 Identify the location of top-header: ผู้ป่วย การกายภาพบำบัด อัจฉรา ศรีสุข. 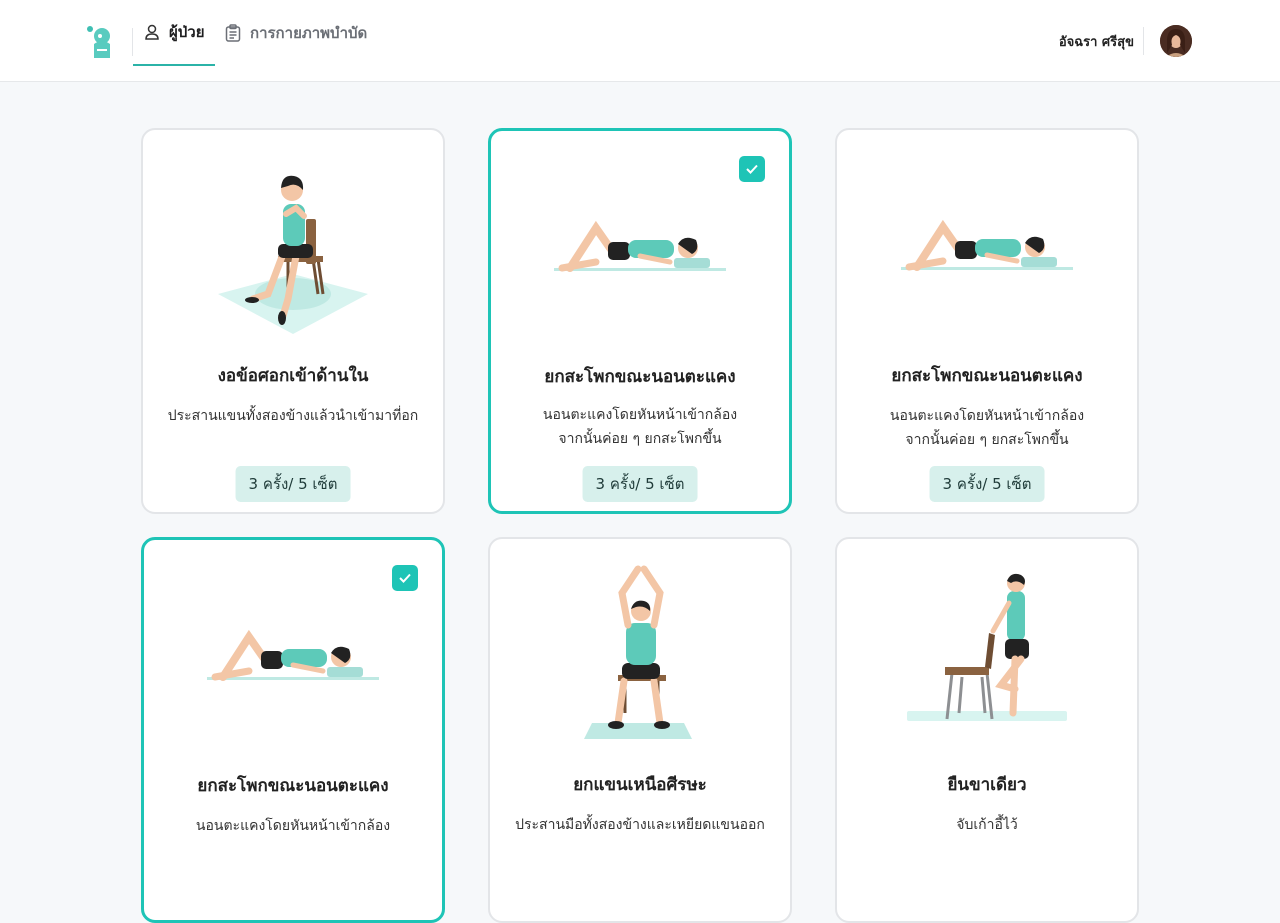
(640, 41).